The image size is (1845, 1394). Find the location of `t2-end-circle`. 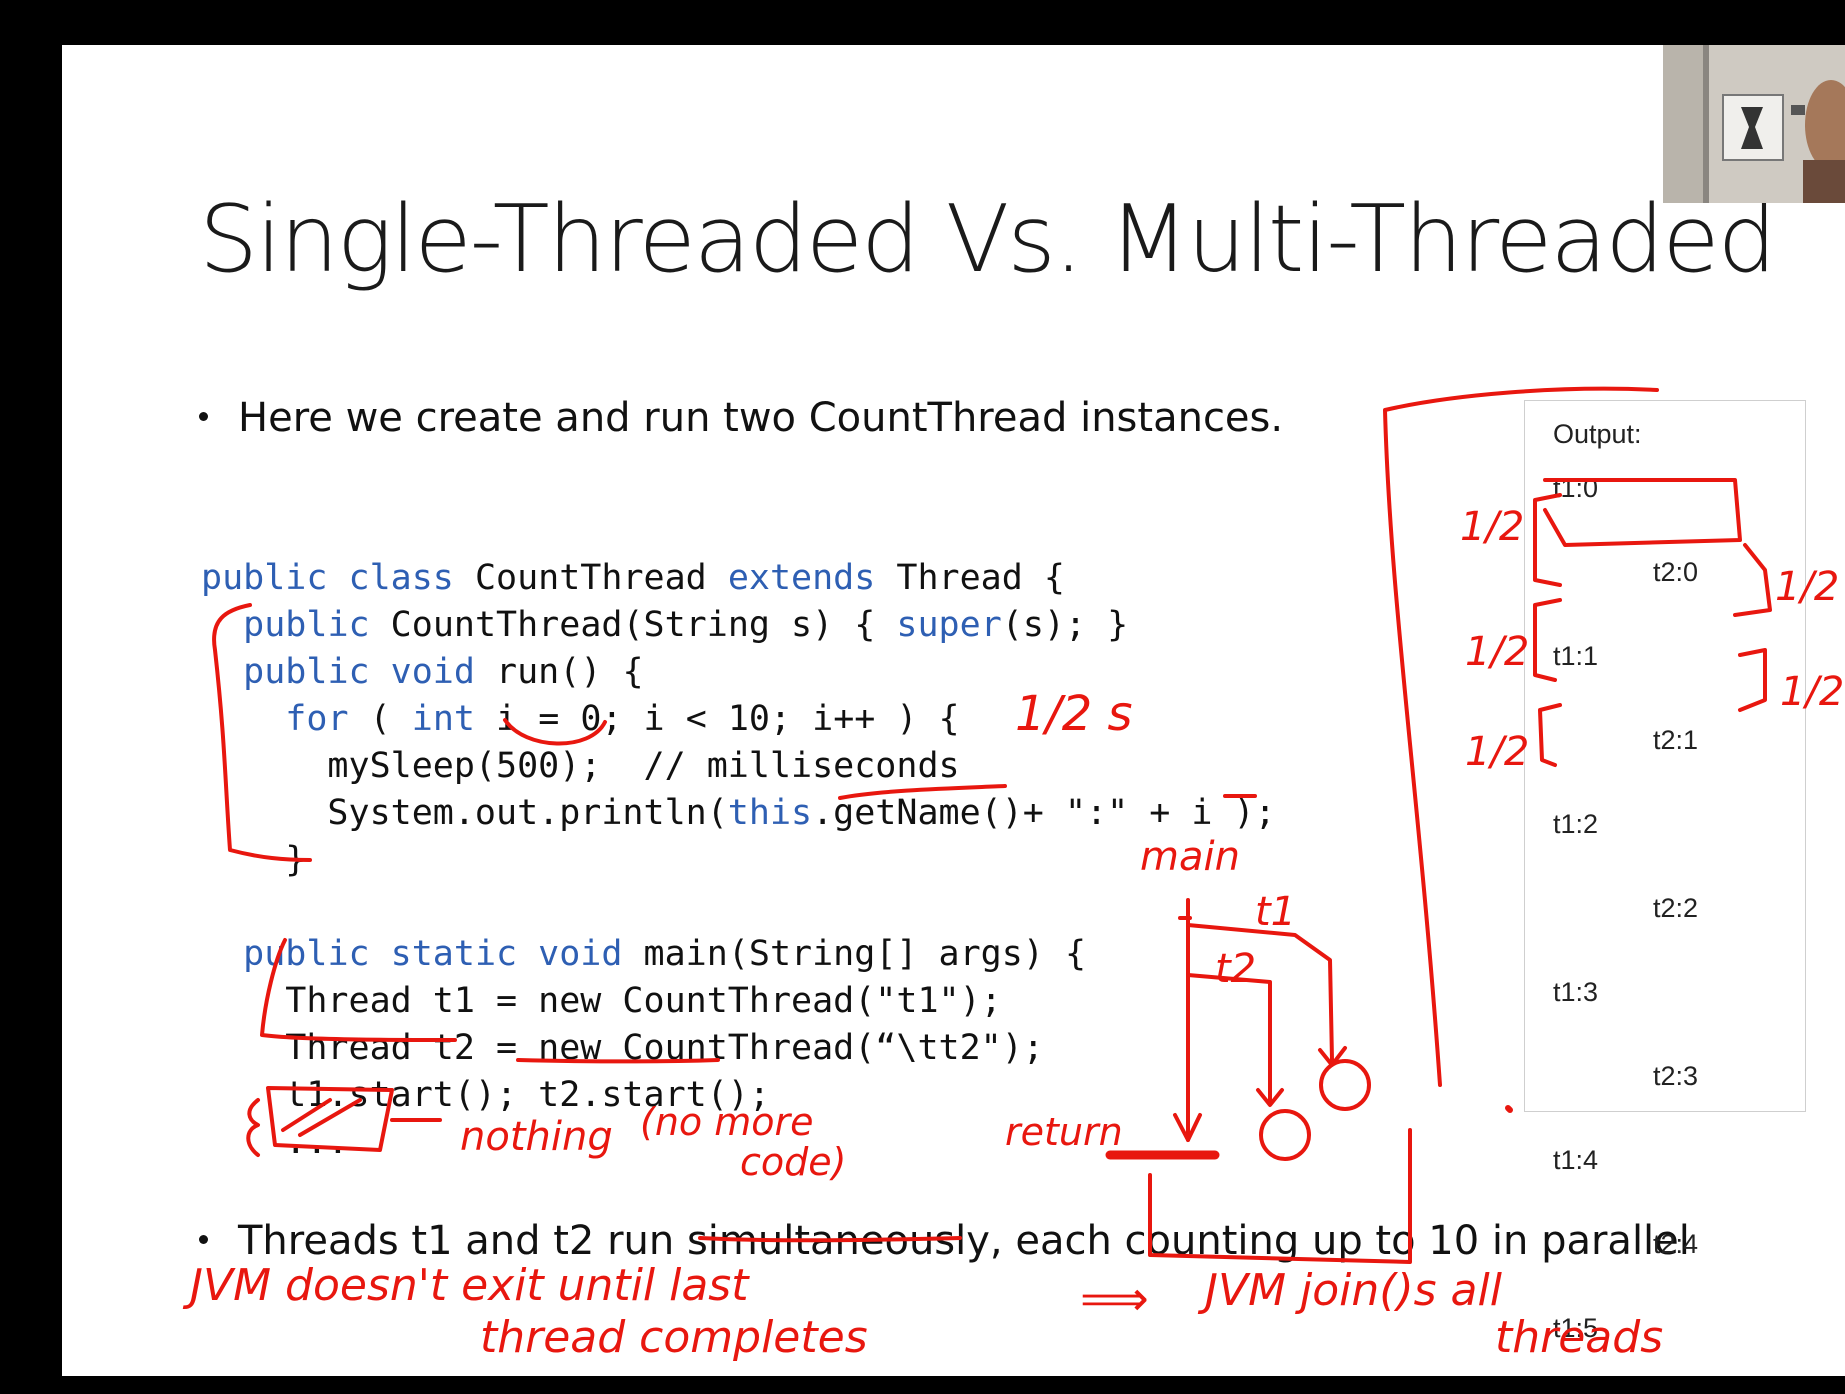

t2-end-circle is located at coordinates (1285, 1135).